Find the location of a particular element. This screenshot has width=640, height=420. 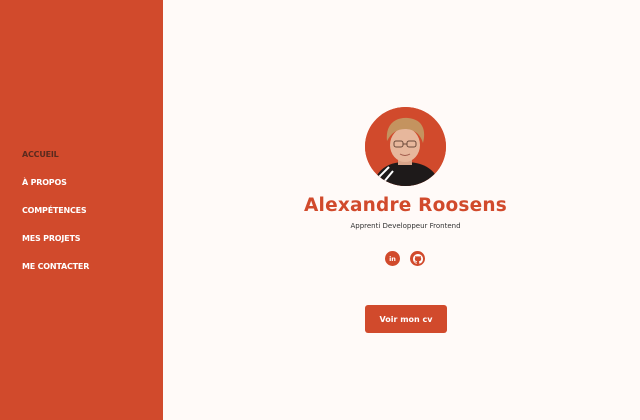

profile-photo-icon is located at coordinates (405, 146).